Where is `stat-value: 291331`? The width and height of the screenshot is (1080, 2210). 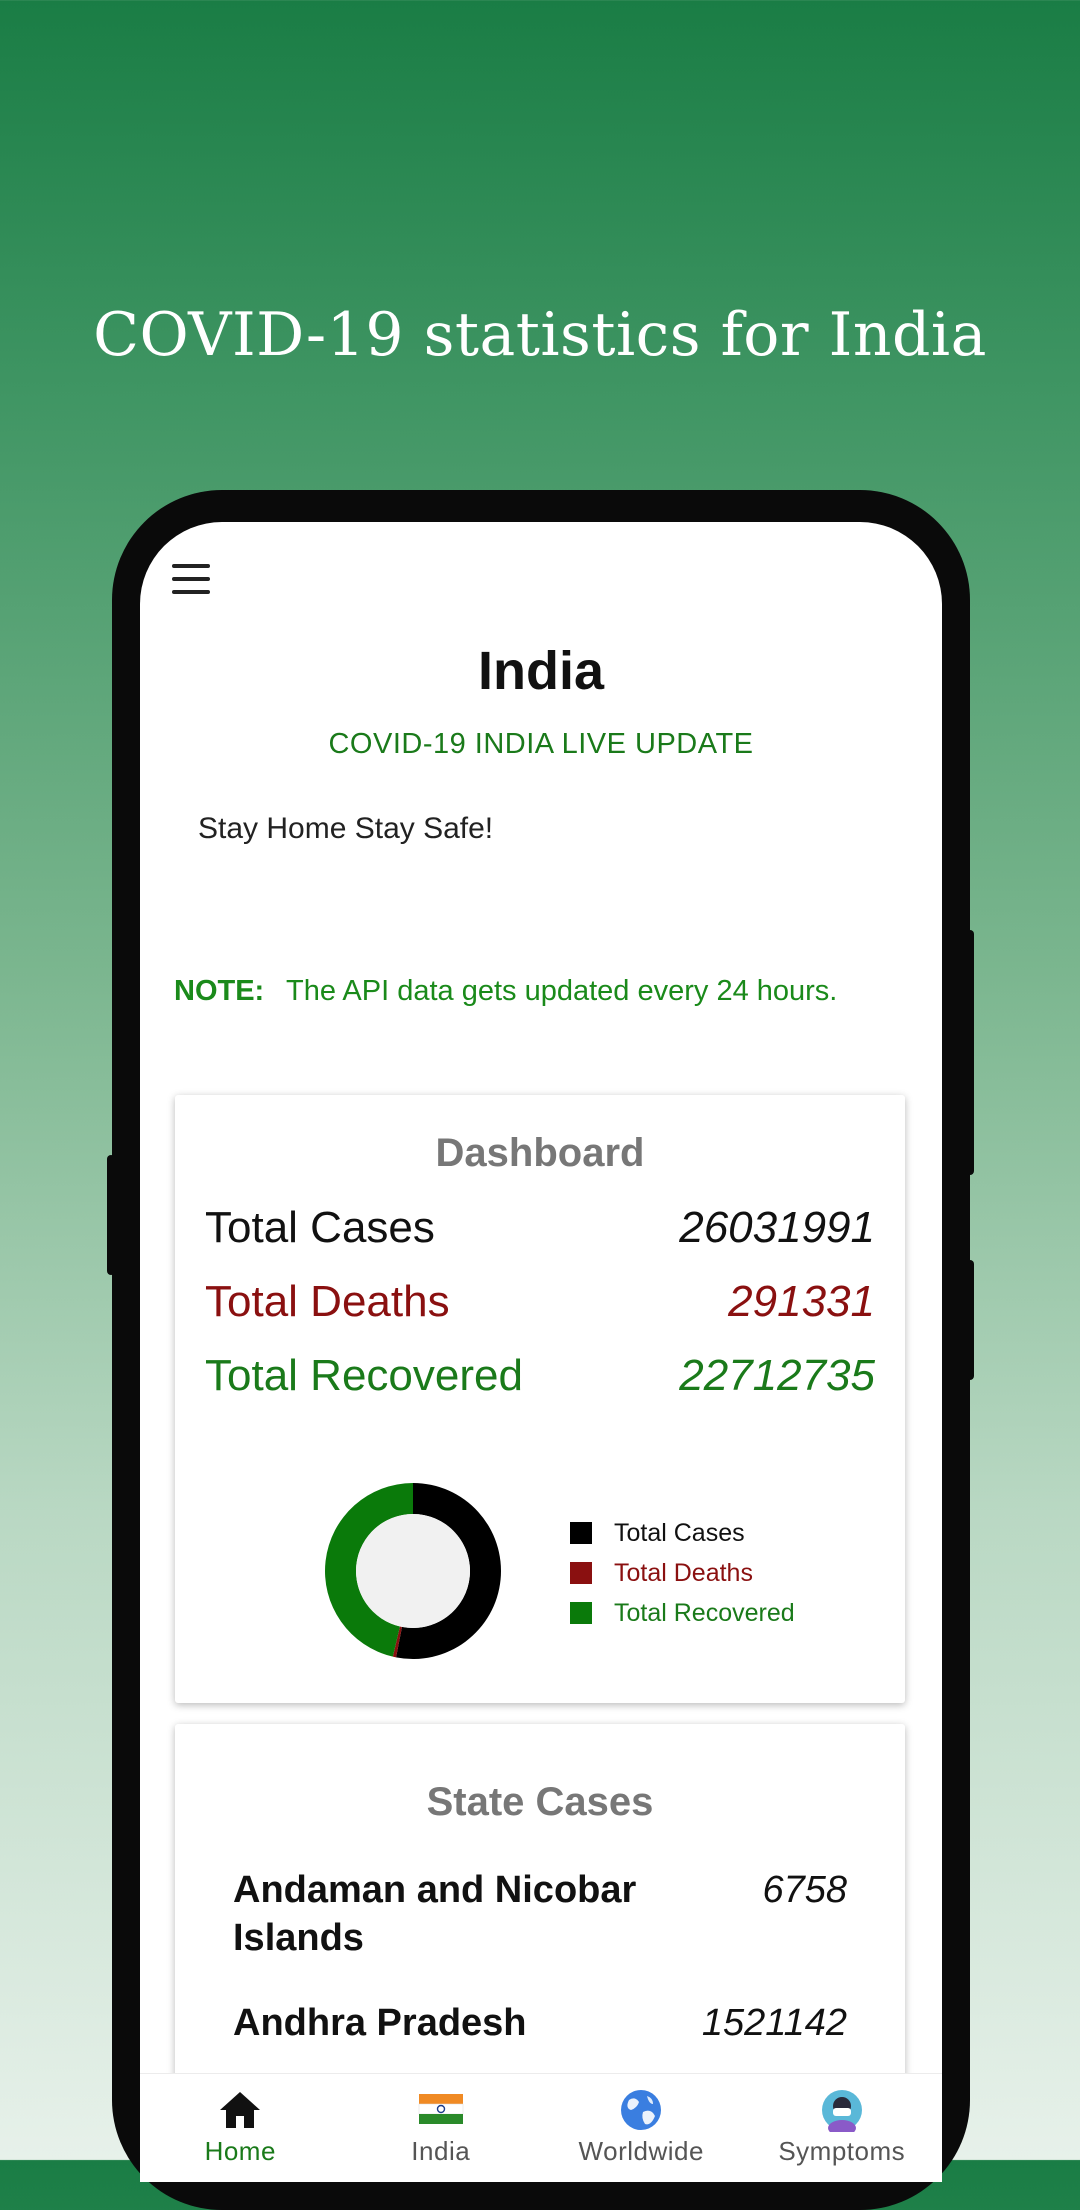
stat-value: 291331 is located at coordinates (801, 1301).